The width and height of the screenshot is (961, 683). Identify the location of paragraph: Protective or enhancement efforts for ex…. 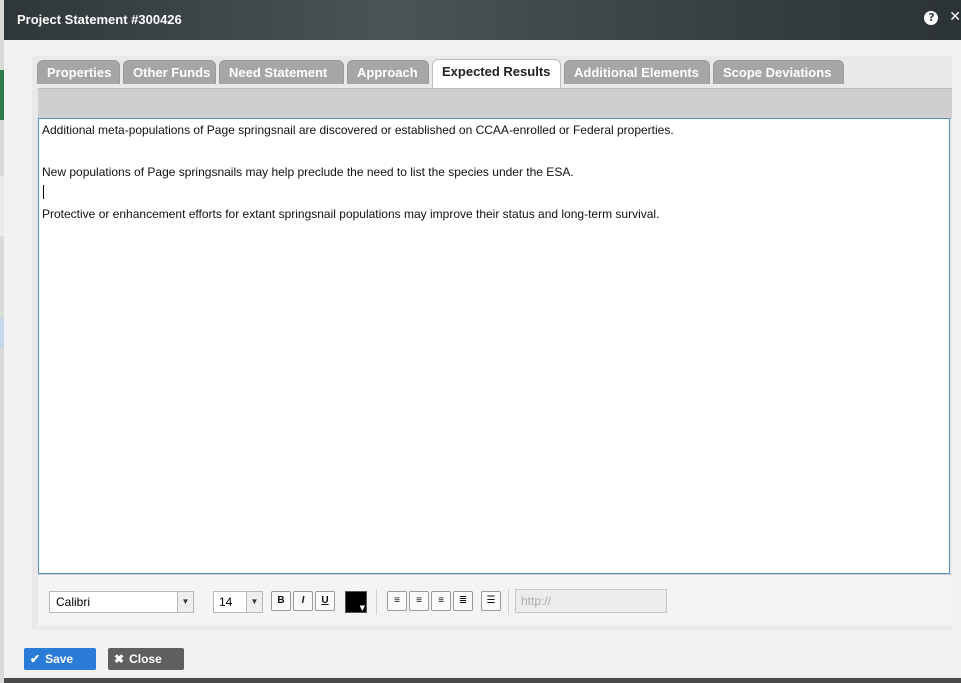
(351, 214).